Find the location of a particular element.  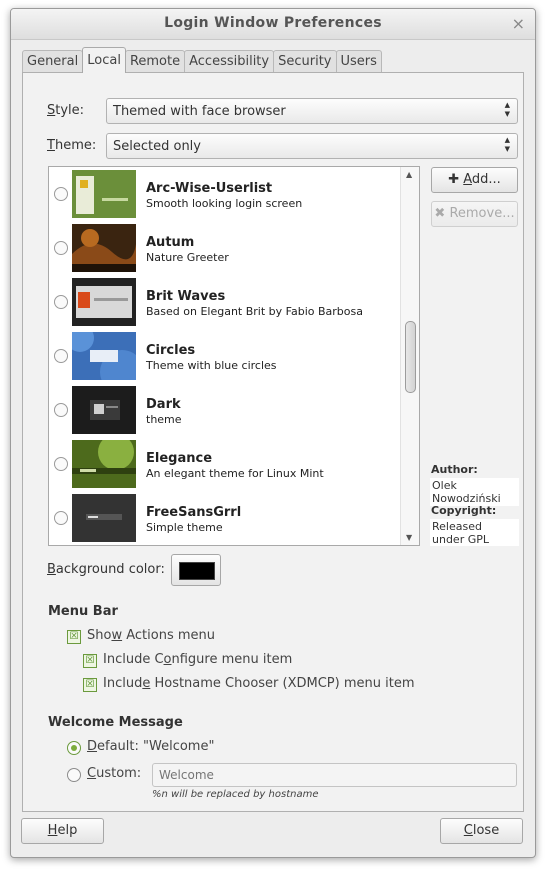

remove-icon: ✖ is located at coordinates (440, 213).